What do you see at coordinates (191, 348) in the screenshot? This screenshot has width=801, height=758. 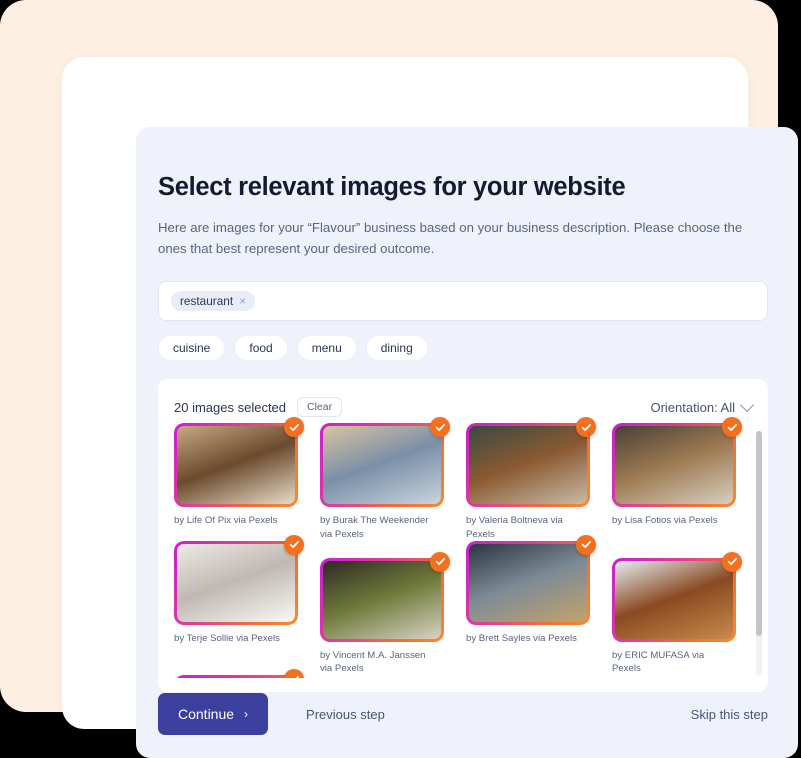 I see `suggestion-chip-cuisine: cuisine` at bounding box center [191, 348].